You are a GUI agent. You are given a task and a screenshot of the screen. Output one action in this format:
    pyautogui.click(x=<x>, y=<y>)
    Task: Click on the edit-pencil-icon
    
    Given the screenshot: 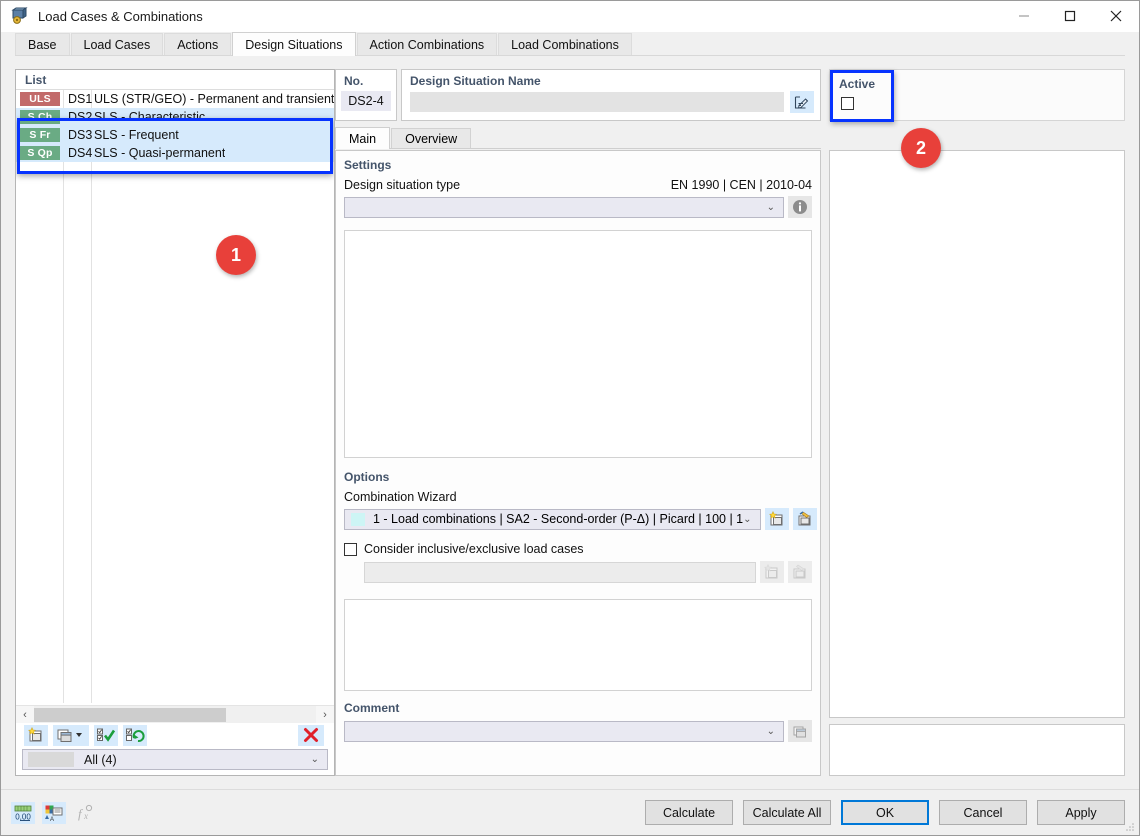 What is the action you would take?
    pyautogui.click(x=802, y=102)
    